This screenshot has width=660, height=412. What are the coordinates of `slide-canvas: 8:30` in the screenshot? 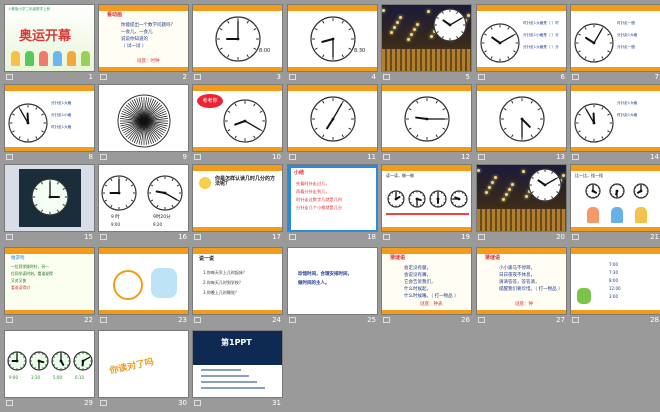 It's located at (332, 38).